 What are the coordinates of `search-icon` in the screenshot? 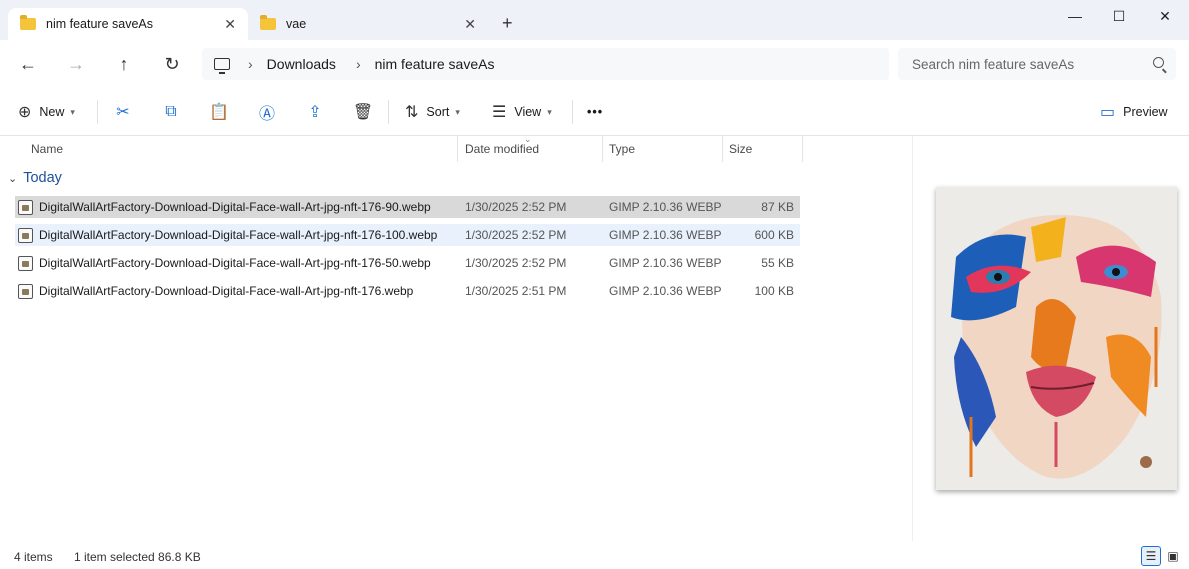 It's located at (1158, 62).